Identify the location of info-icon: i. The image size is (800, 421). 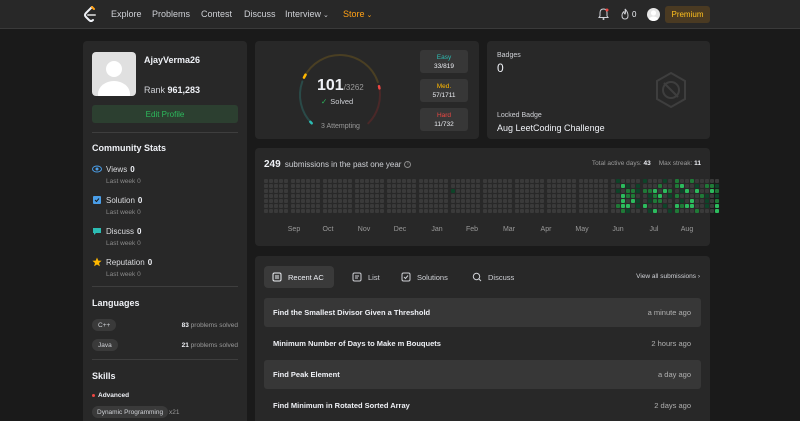
(408, 165).